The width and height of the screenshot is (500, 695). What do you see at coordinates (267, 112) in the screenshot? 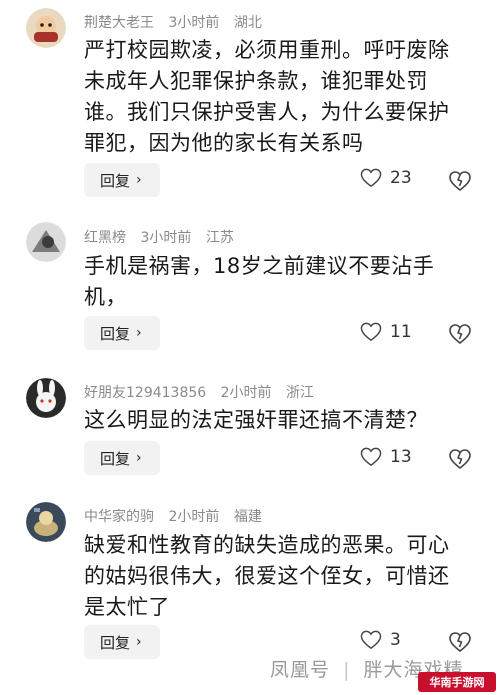
I see `comment-line: 谁。我们只保护受害人，为什么要保护` at bounding box center [267, 112].